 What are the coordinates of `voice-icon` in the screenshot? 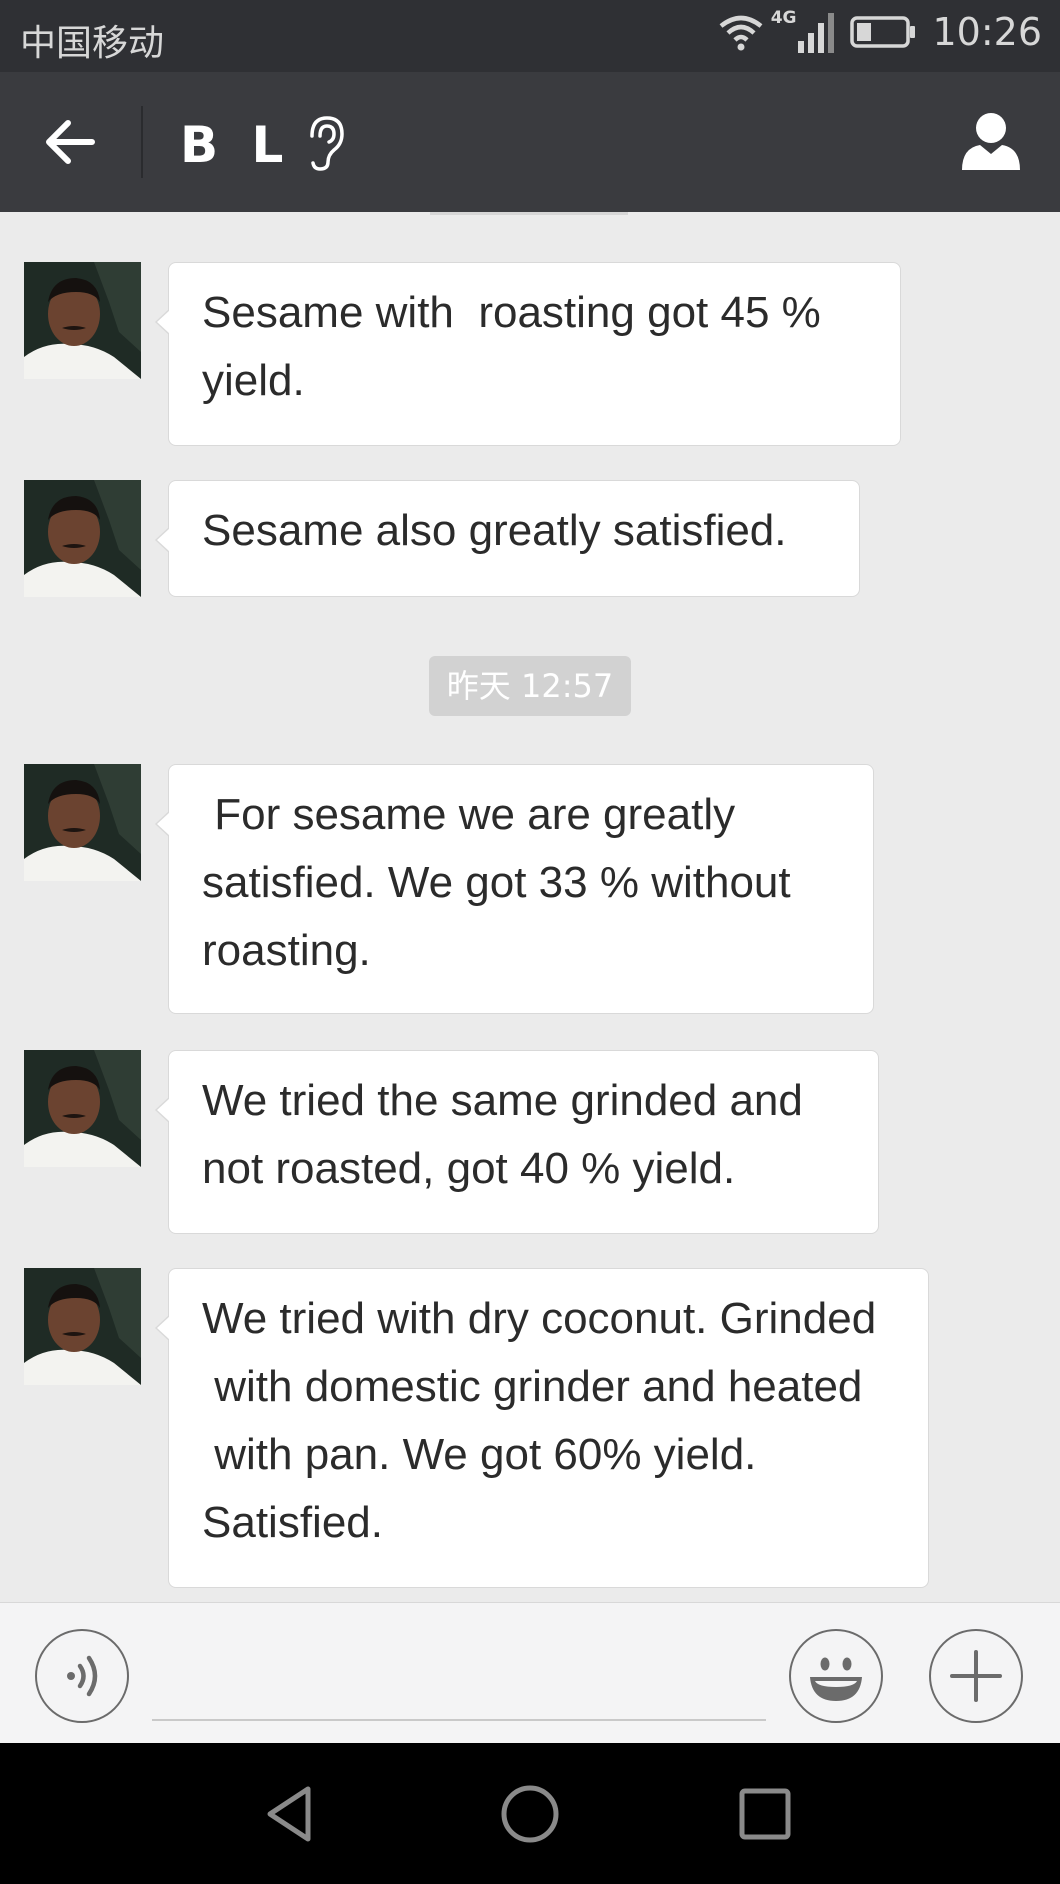 It's located at (82, 1676).